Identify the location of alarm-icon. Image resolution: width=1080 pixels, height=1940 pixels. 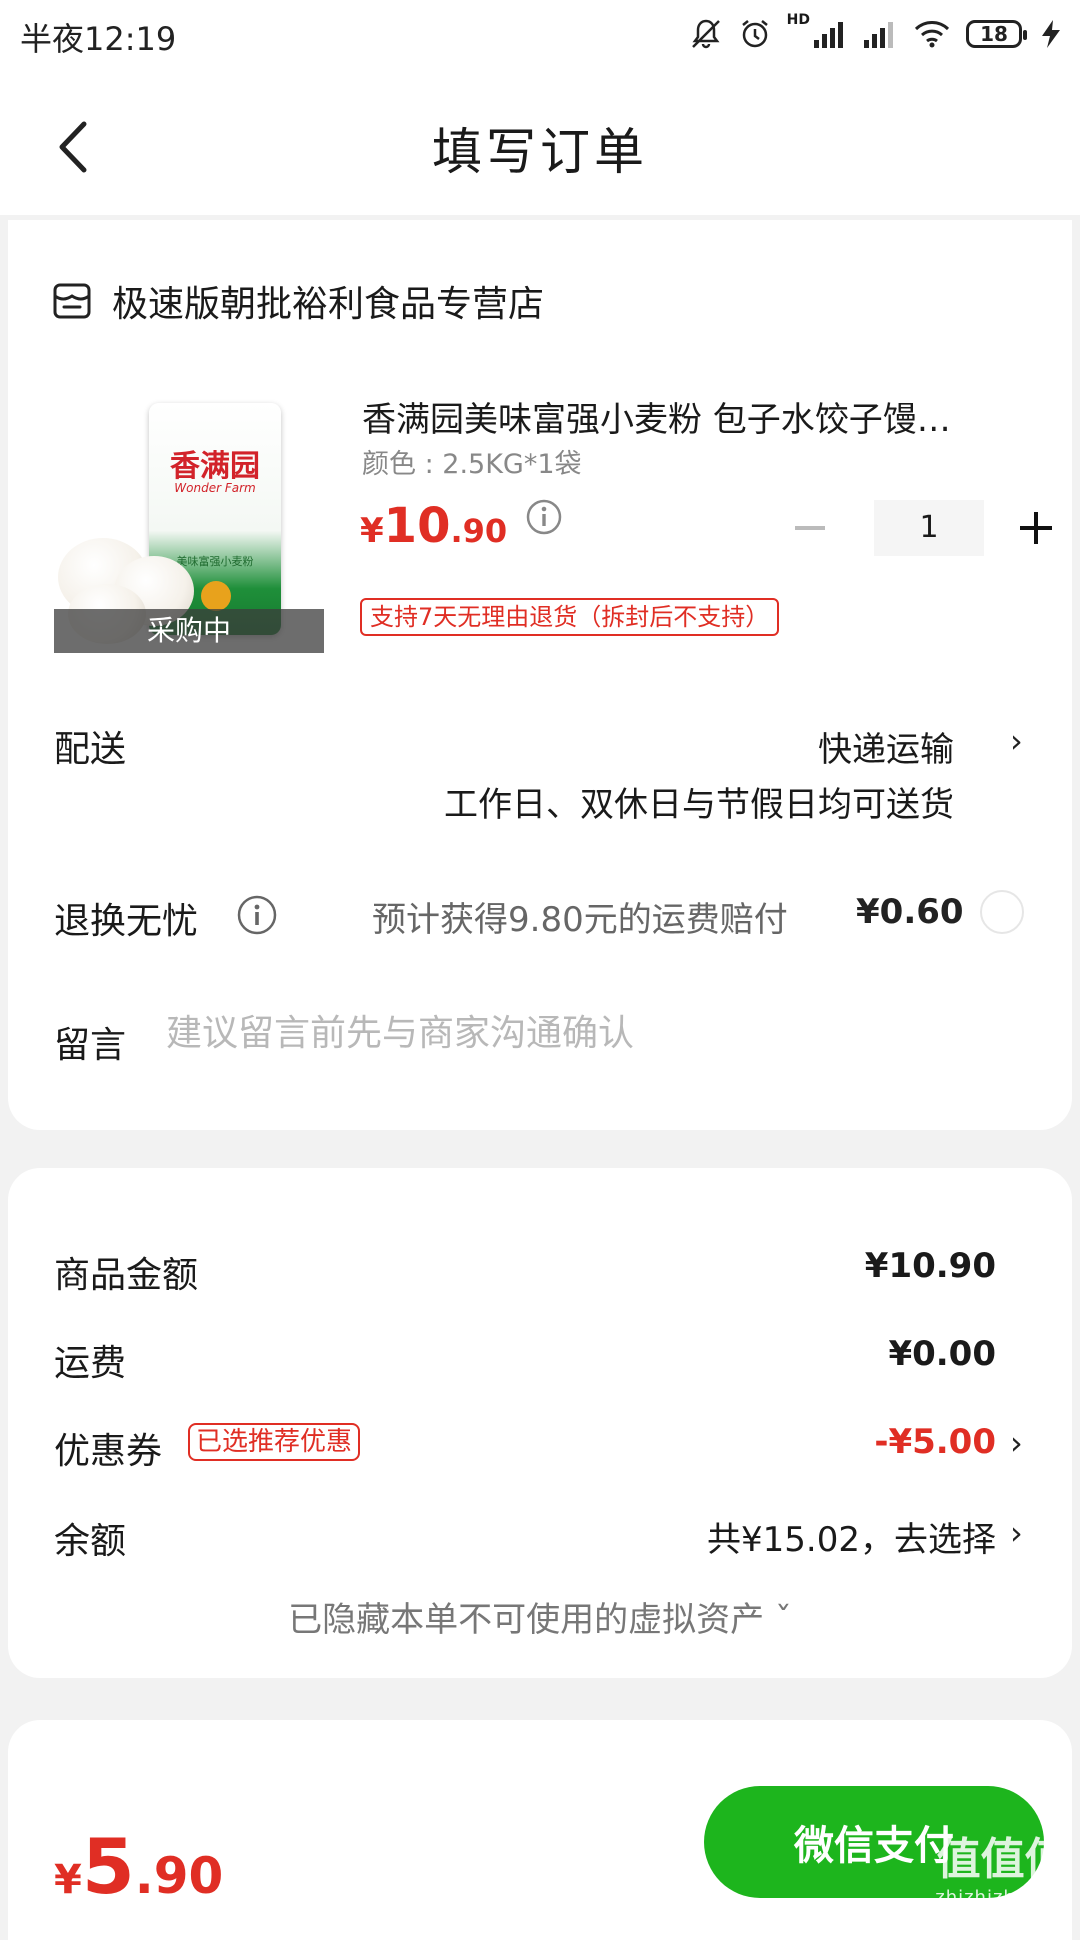
(754, 34).